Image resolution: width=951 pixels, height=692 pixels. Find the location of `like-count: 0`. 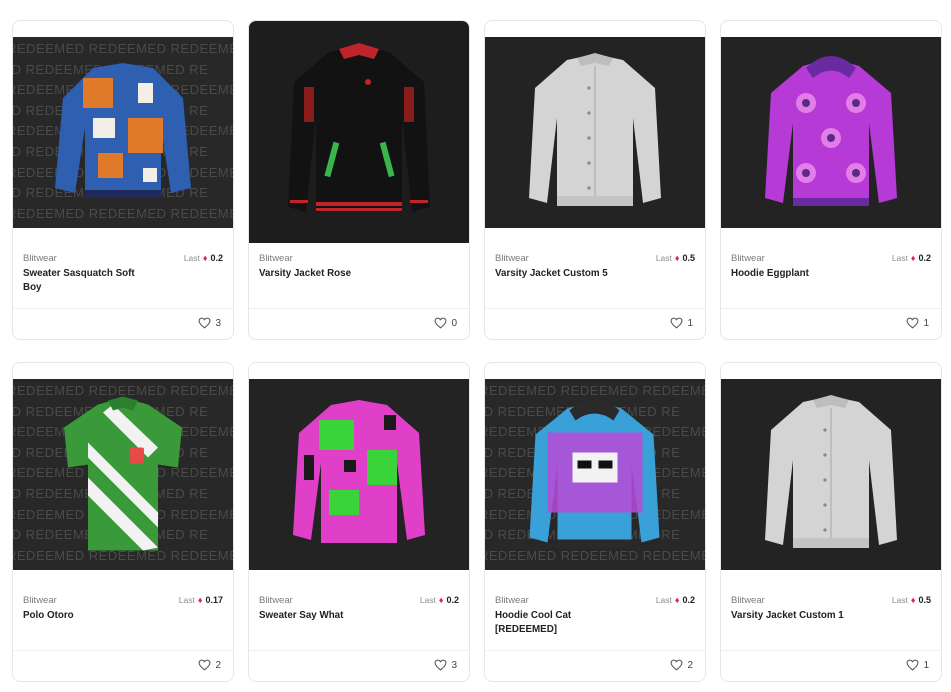

like-count: 0 is located at coordinates (454, 323).